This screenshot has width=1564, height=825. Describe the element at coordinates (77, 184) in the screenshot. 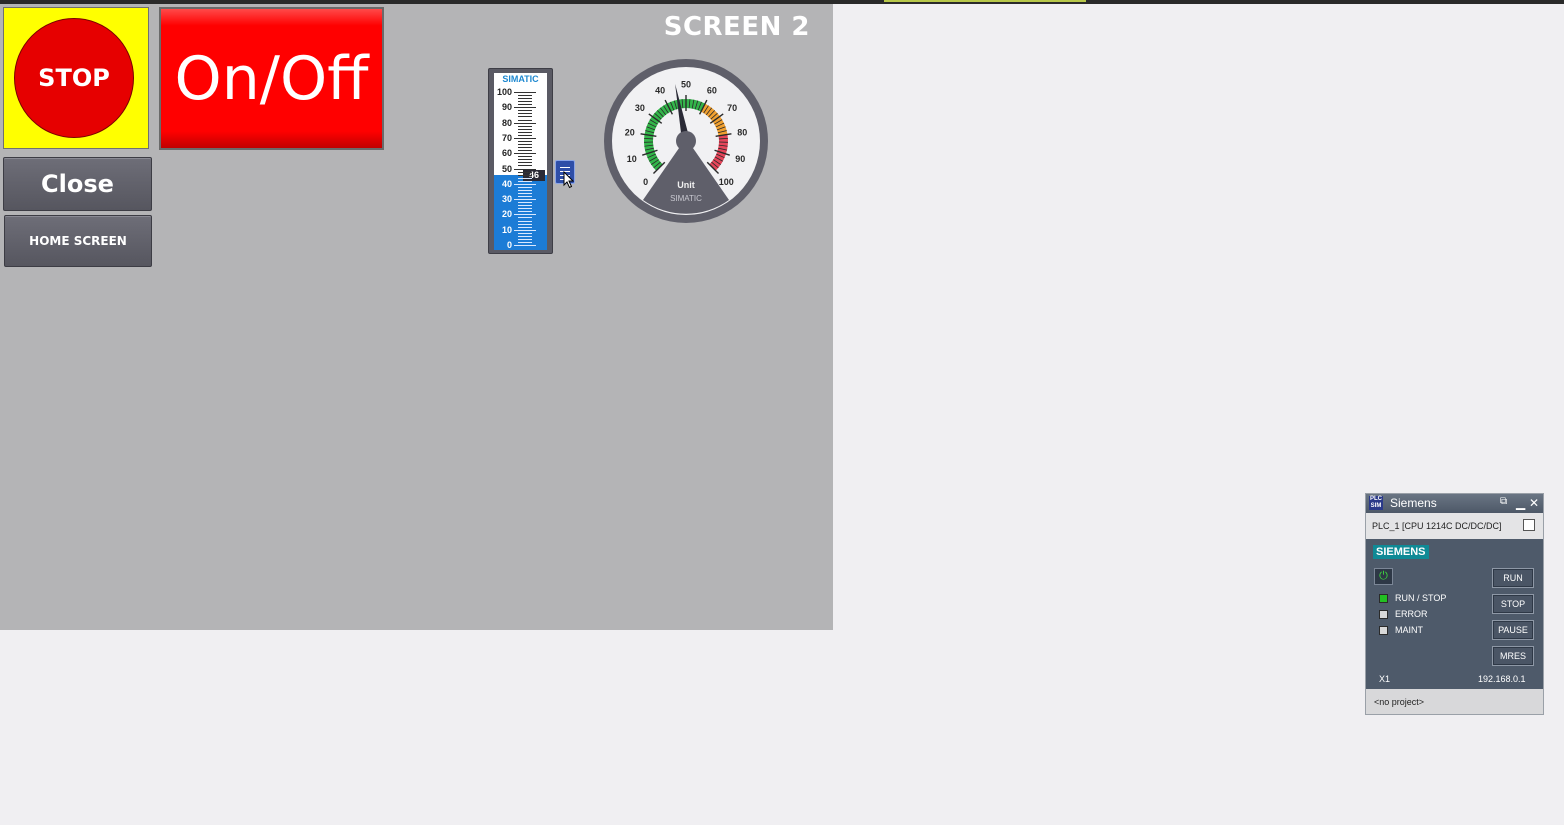

I see `close-button: Close` at that location.